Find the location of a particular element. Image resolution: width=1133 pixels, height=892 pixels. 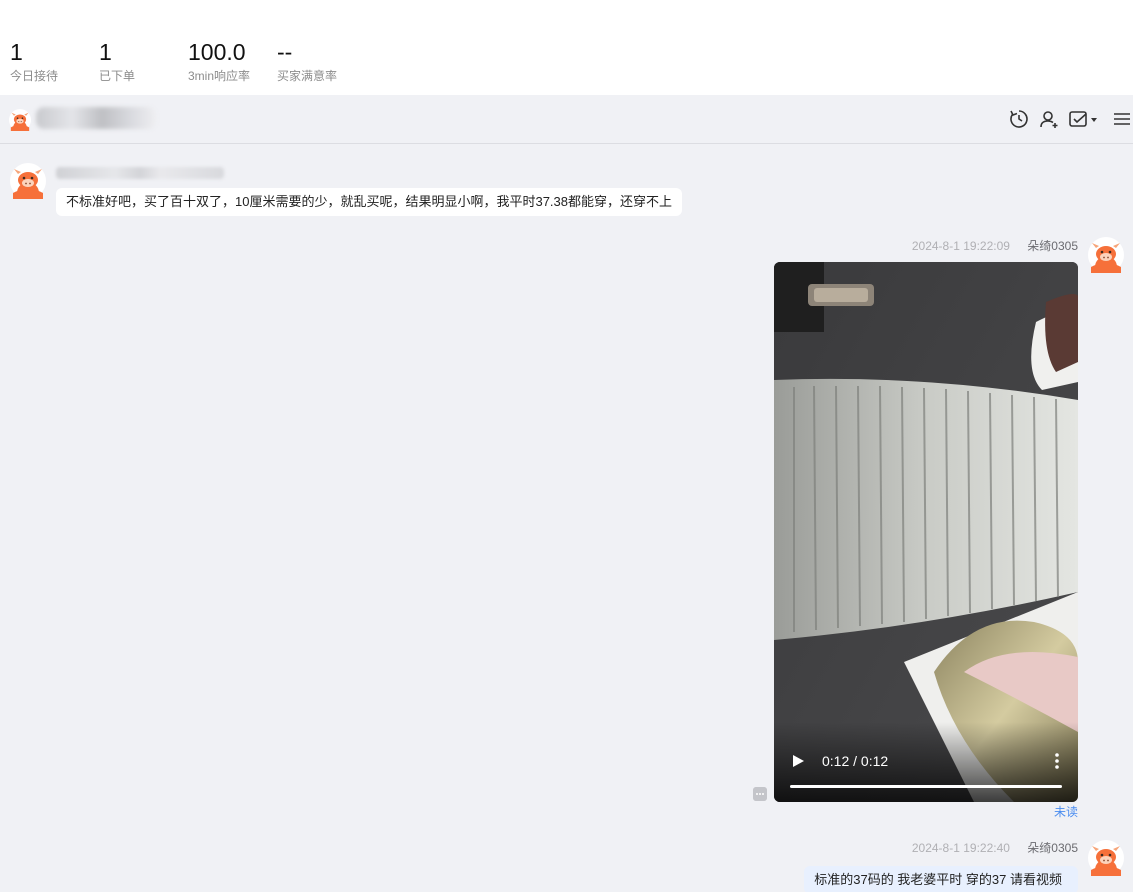

stat-value: -- is located at coordinates (285, 52).